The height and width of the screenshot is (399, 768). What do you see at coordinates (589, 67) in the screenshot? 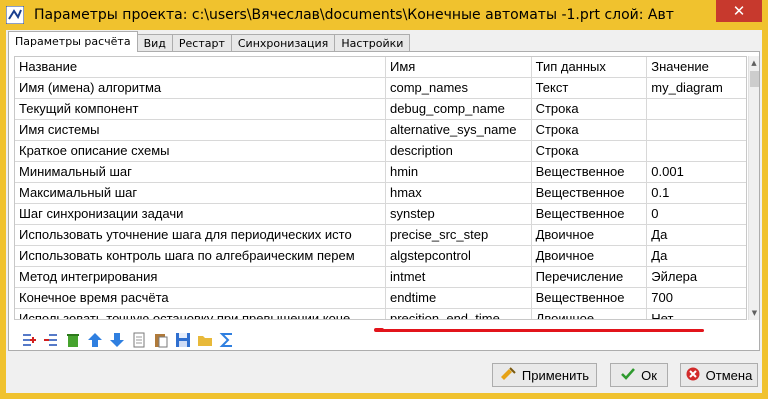
I see `column-header-data-type: Тип данных` at bounding box center [589, 67].